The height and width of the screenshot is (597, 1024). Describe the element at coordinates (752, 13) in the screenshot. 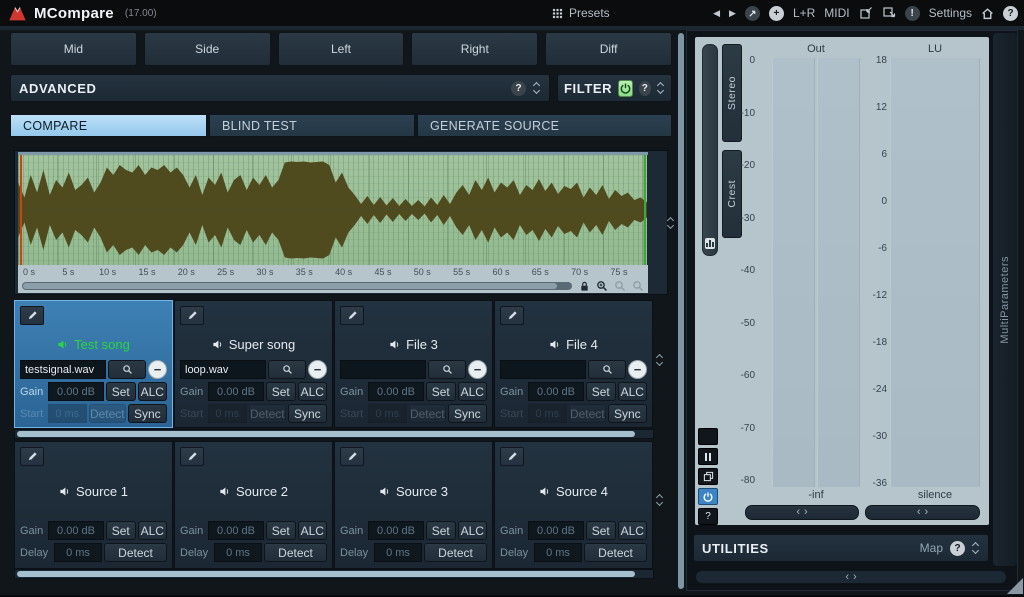

I see `randomize-icon` at that location.